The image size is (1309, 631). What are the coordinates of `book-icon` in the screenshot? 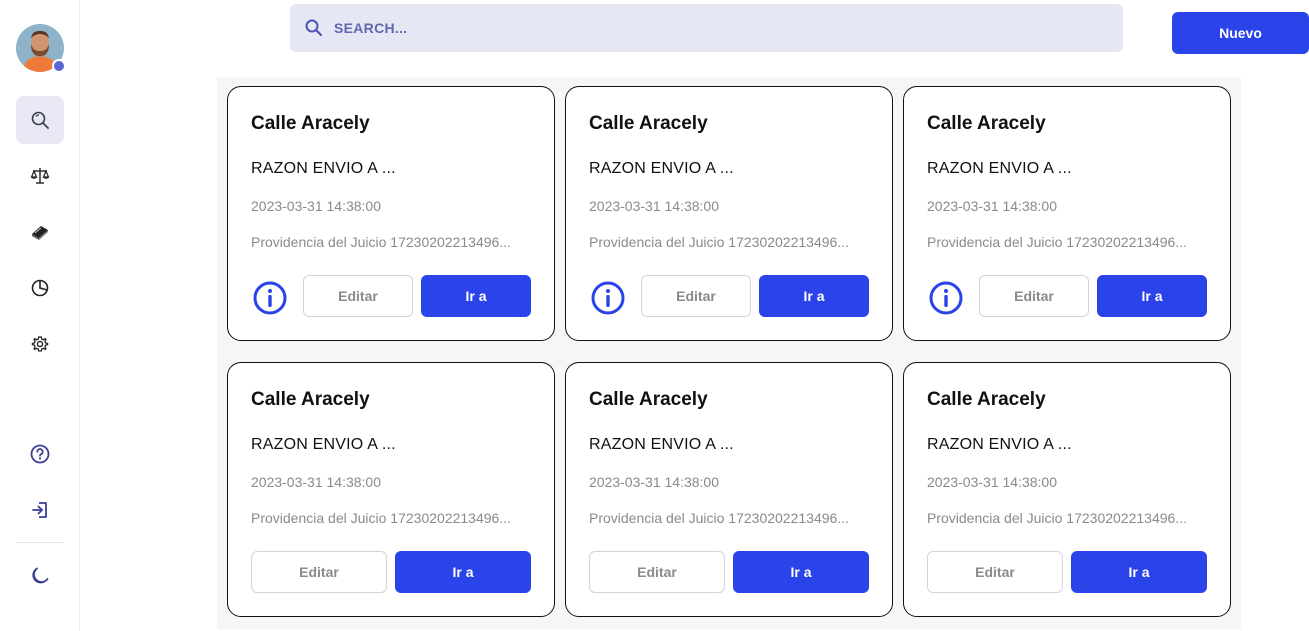 It's located at (40, 233).